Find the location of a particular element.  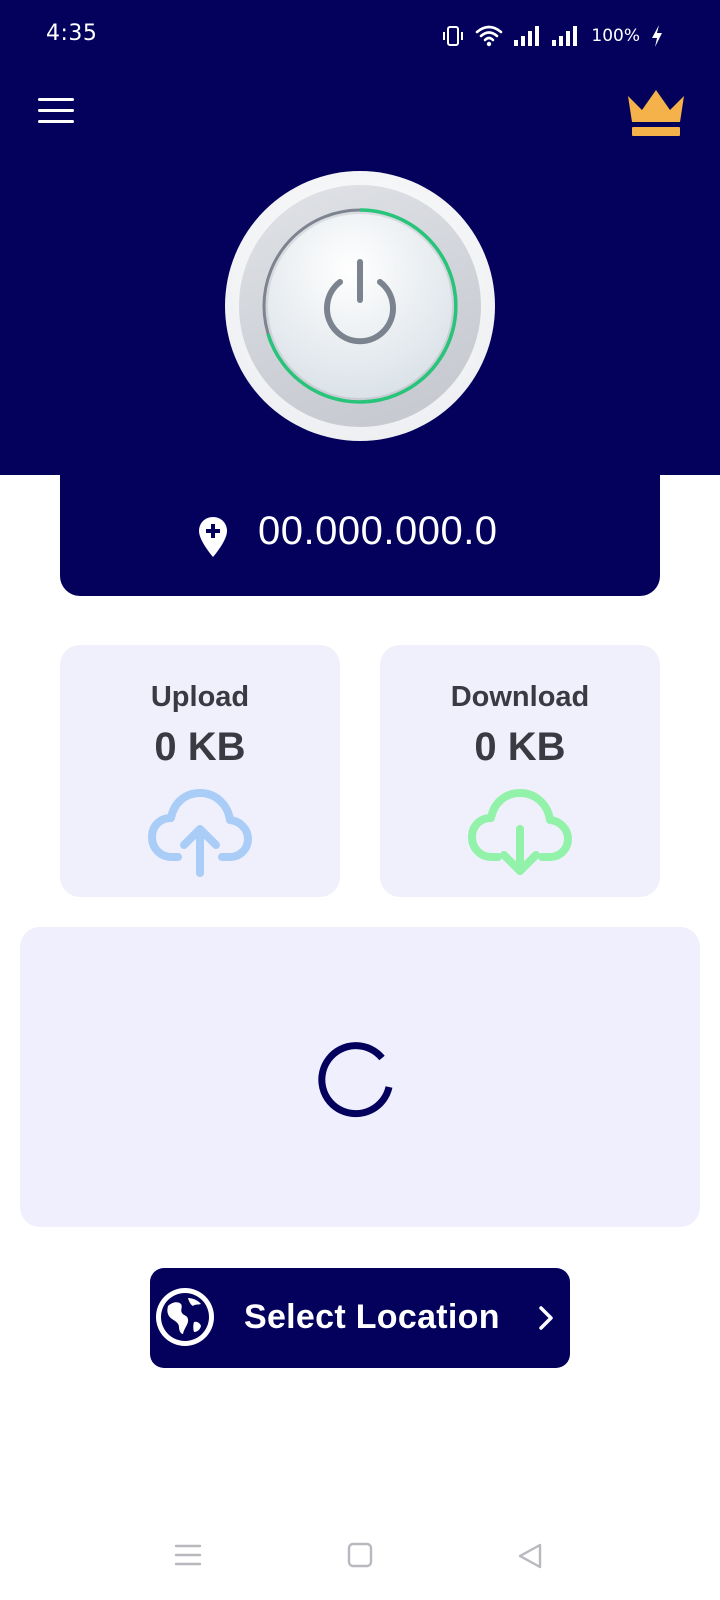

status-time: 4:35 is located at coordinates (72, 33).